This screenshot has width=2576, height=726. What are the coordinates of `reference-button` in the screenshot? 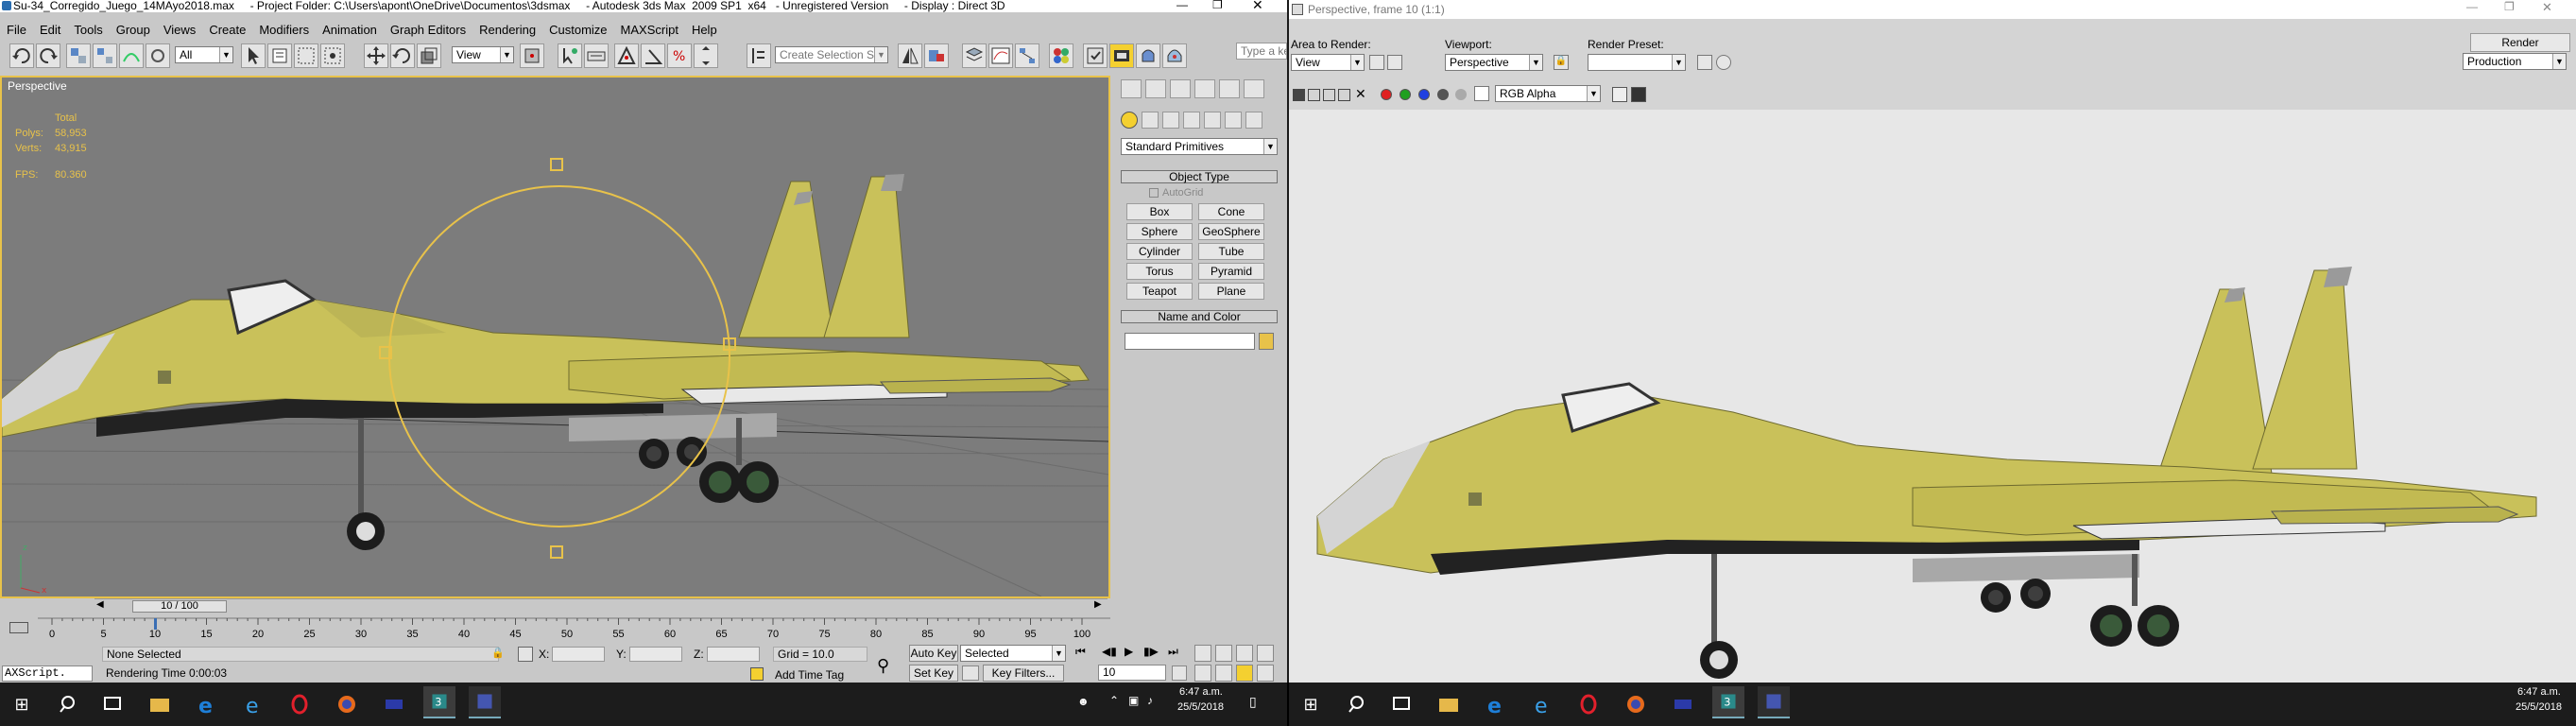 It's located at (158, 55).